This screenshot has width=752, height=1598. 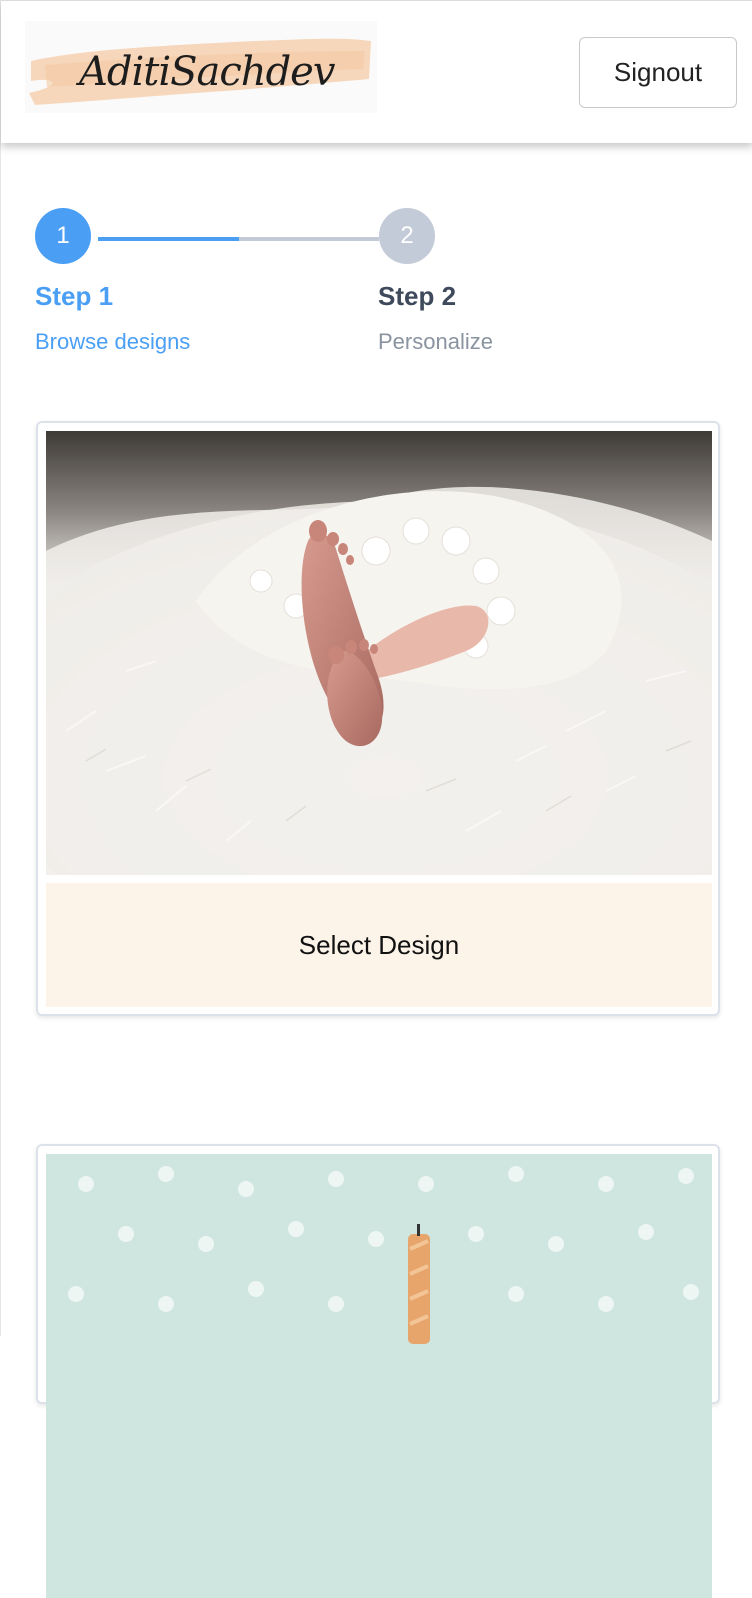 What do you see at coordinates (63, 236) in the screenshot?
I see `step-1-indicator: 1` at bounding box center [63, 236].